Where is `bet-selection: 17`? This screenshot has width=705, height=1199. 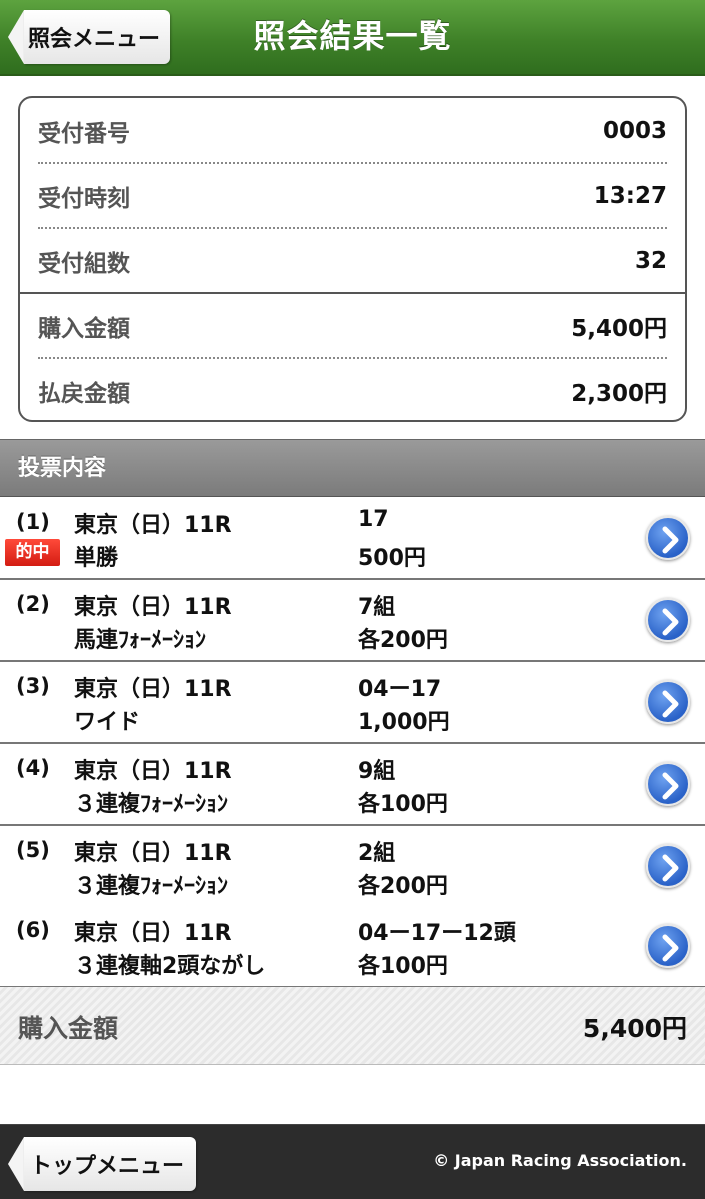 bet-selection: 17 is located at coordinates (373, 519).